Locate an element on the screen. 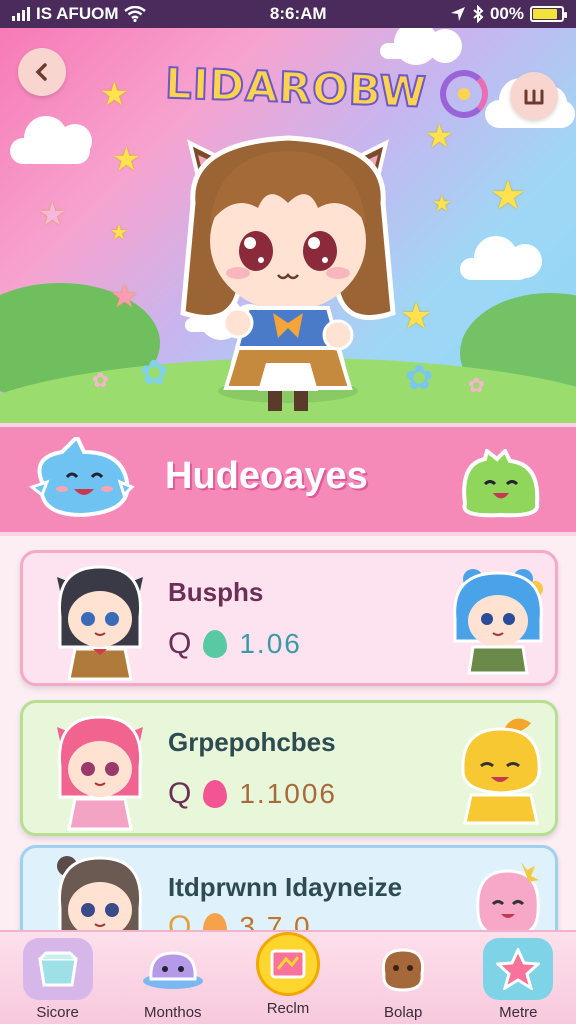 The height and width of the screenshot is (1024, 576). stat-value: 1.1006 is located at coordinates (288, 793).